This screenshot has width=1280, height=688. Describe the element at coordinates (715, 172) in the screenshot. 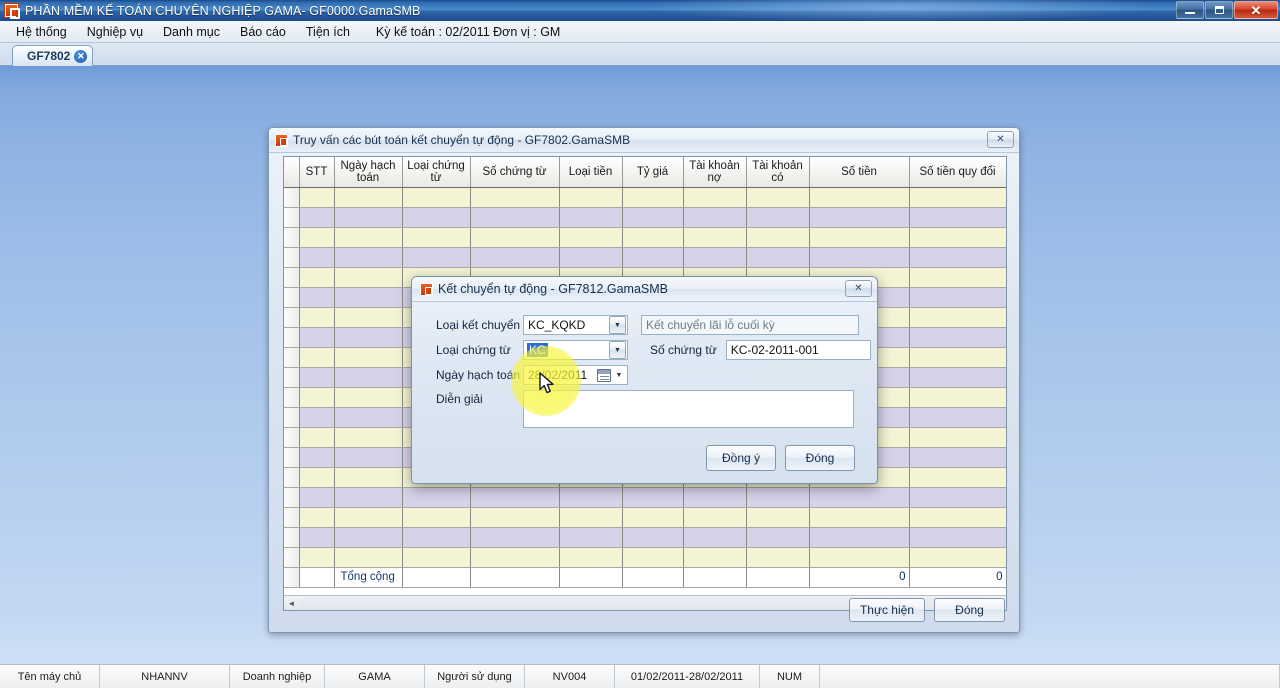

I see `col-header-tai-khoan-no: Tài khoản nợ` at that location.